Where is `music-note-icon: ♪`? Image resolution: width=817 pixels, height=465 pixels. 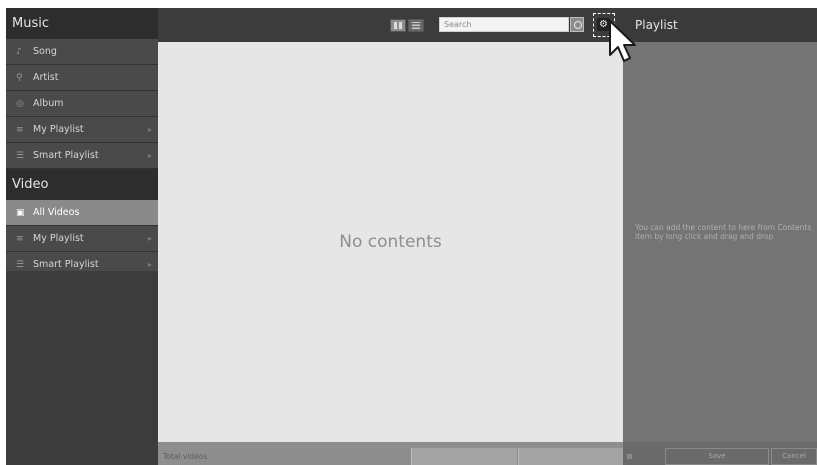
music-note-icon: ♪ is located at coordinates (19, 52).